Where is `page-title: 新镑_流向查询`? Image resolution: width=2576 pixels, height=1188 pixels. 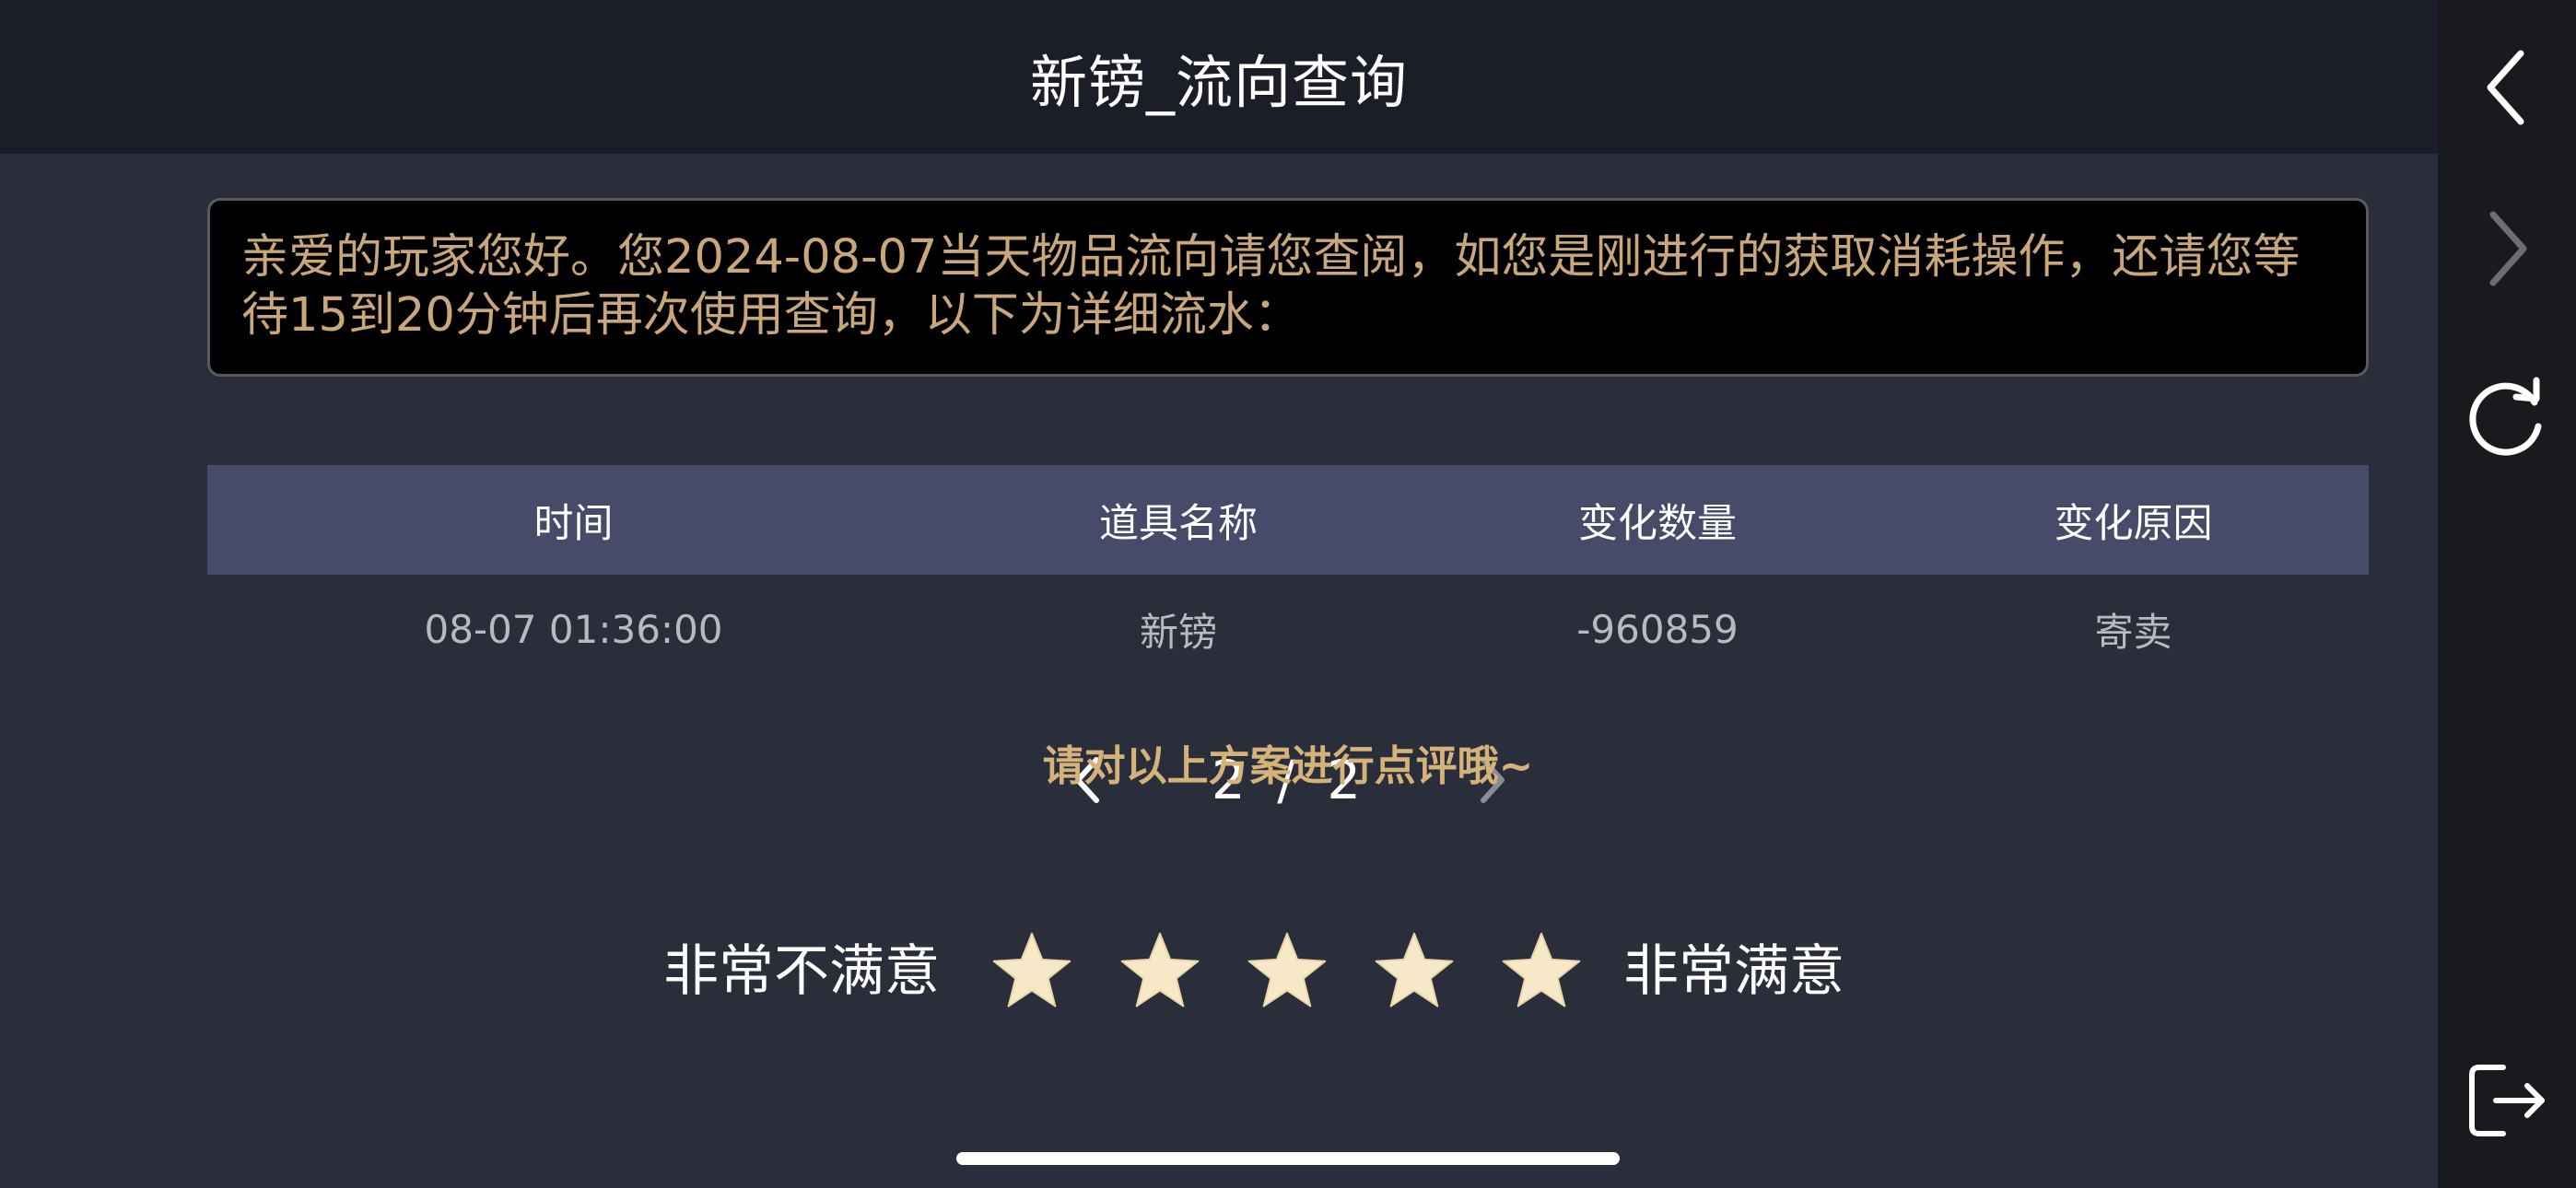
page-title: 新镑_流向查询 is located at coordinates (1218, 82).